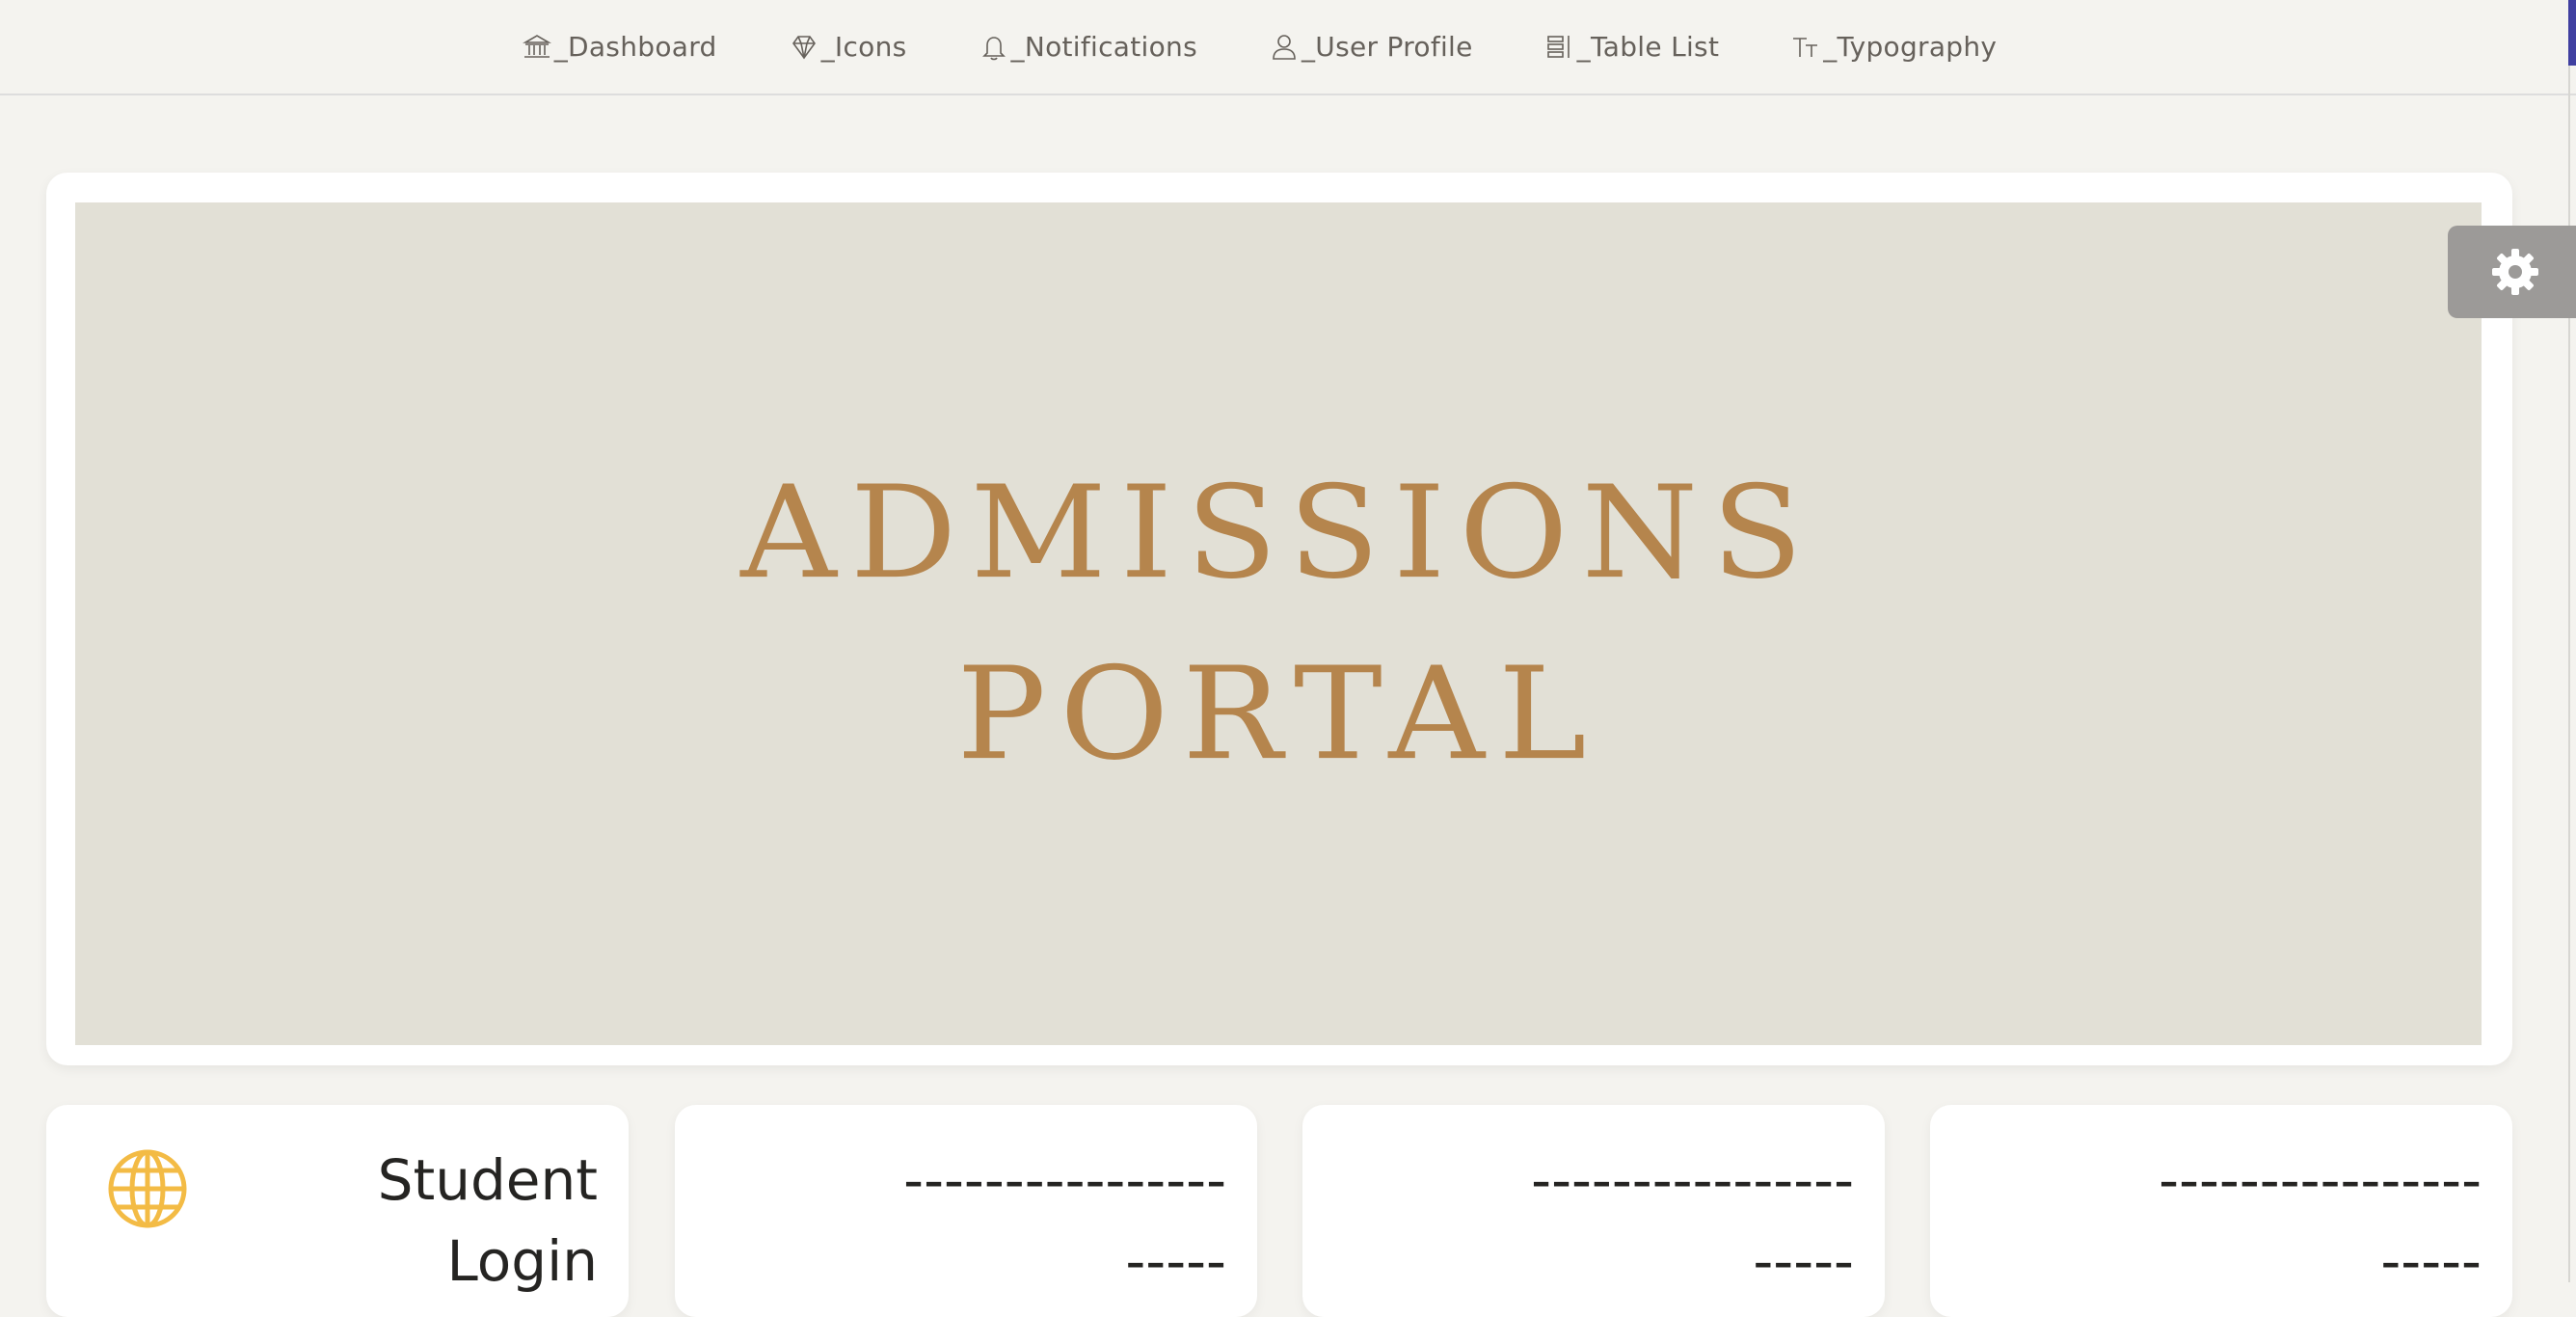  What do you see at coordinates (1104, 47) in the screenshot?
I see `nav-label-notifications: _Notifications` at bounding box center [1104, 47].